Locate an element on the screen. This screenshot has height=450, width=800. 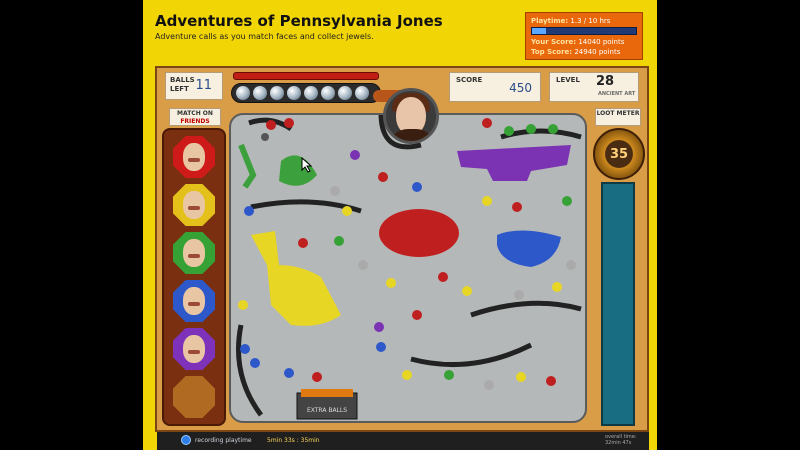
yellow-face-gem is located at coordinates (194, 205).